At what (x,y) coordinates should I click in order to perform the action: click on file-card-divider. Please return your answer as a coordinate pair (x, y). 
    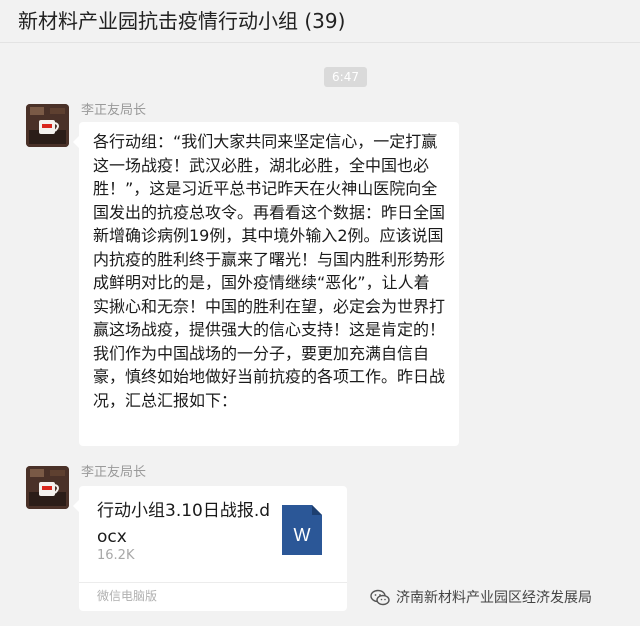
    Looking at the image, I should click on (213, 582).